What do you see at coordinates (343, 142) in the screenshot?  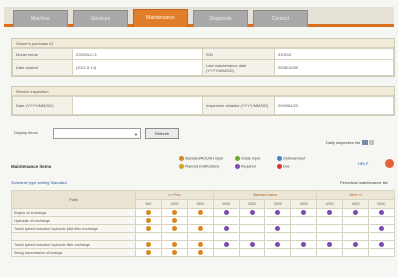 I see `daily-inspection-label: Daily inspection list` at bounding box center [343, 142].